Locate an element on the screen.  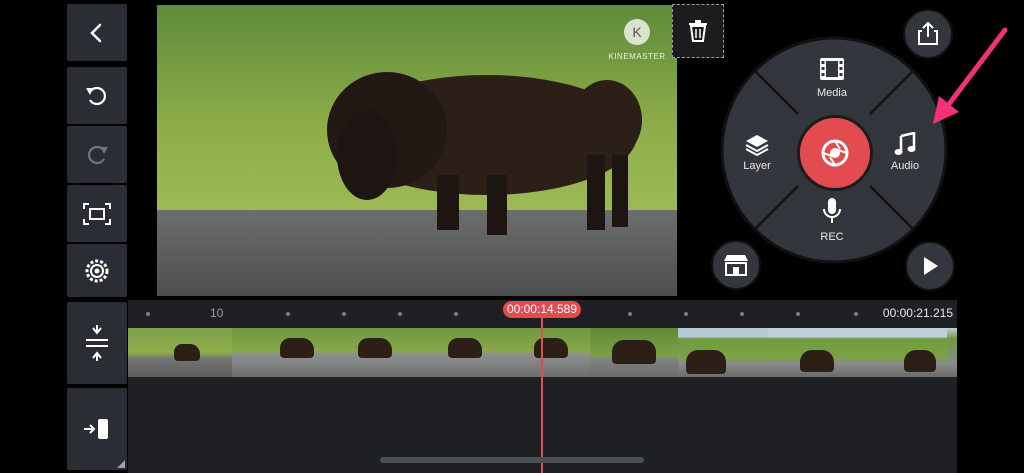
jump-to-start-icon is located at coordinates (96, 429).